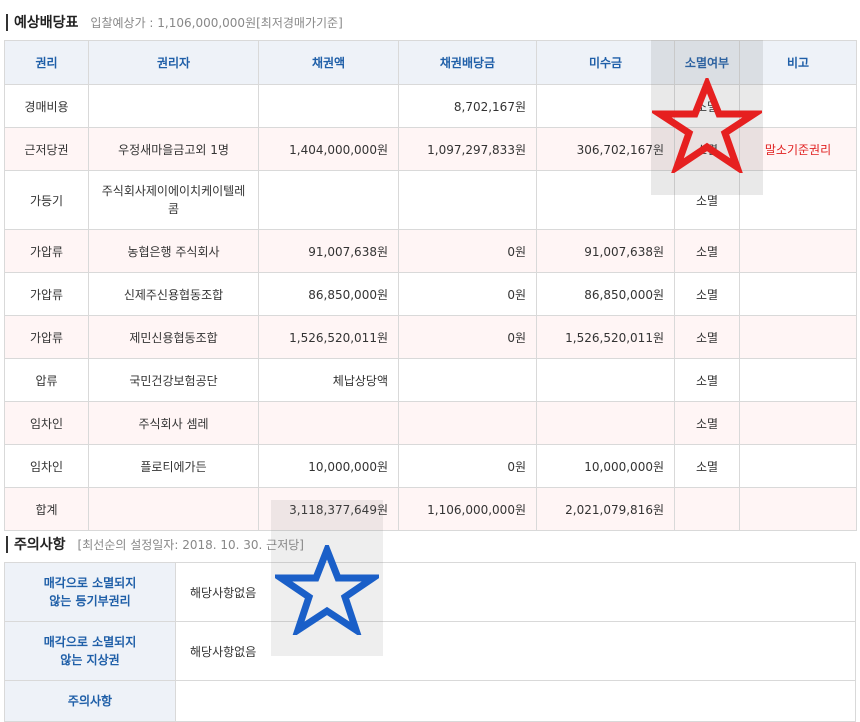 The image size is (860, 722). What do you see at coordinates (155, 544) in the screenshot?
I see `notes-section-header: 주의사항 [최선순의 설정일자: 2018. 10. 30. 근저당]` at bounding box center [155, 544].